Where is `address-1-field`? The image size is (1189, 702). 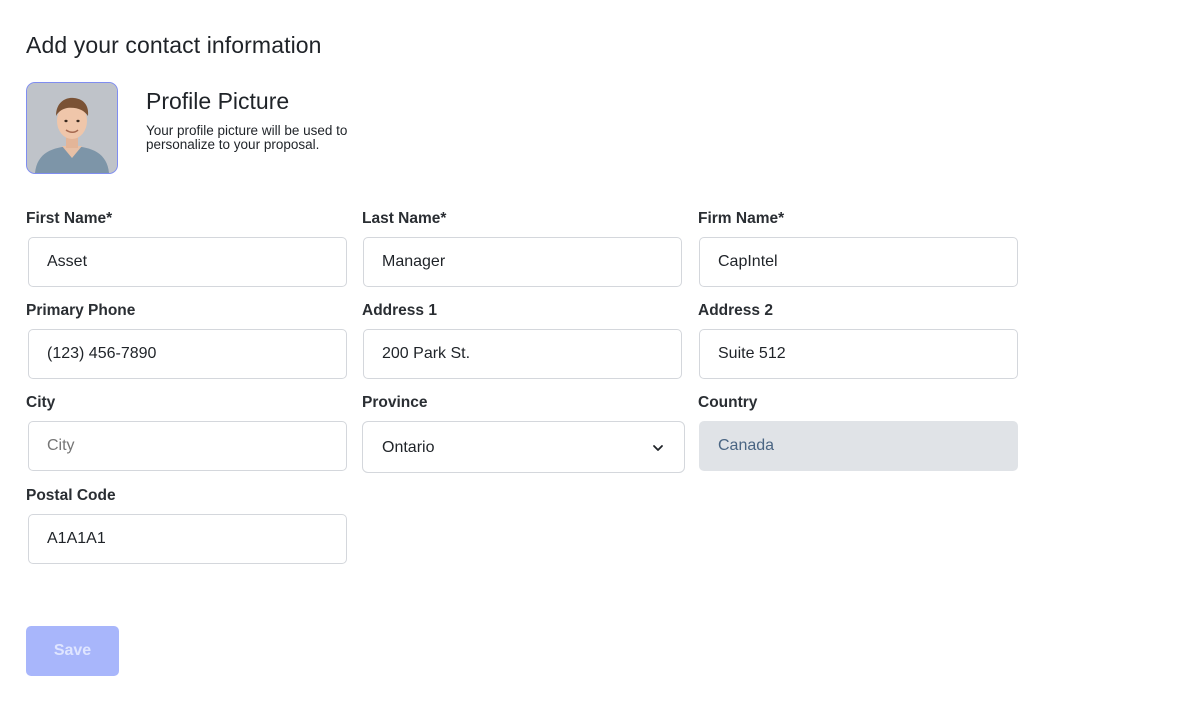 address-1-field is located at coordinates (522, 354).